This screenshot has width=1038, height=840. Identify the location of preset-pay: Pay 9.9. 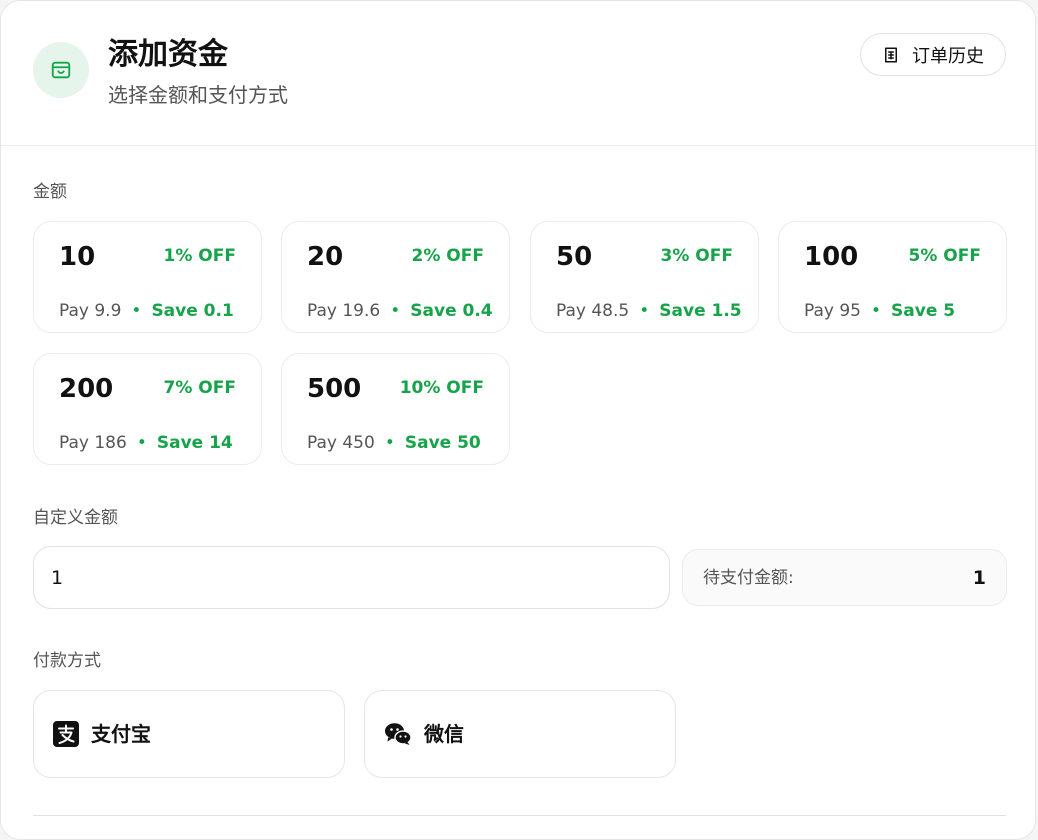
(90, 311).